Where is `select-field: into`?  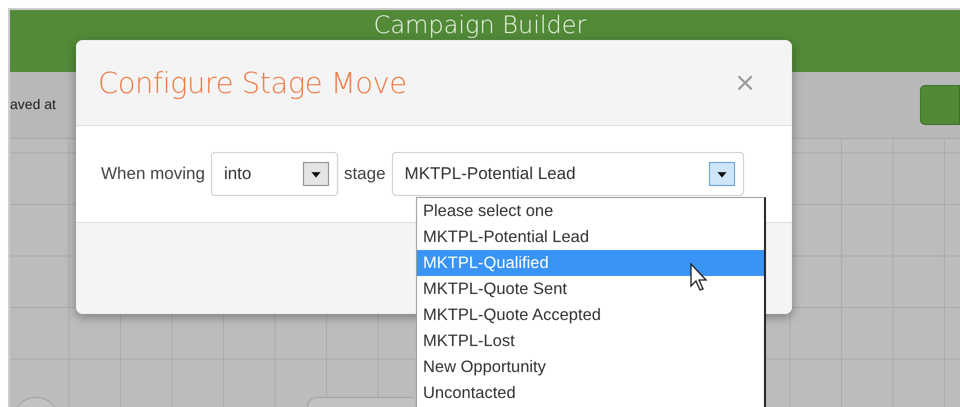 select-field: into is located at coordinates (274, 174).